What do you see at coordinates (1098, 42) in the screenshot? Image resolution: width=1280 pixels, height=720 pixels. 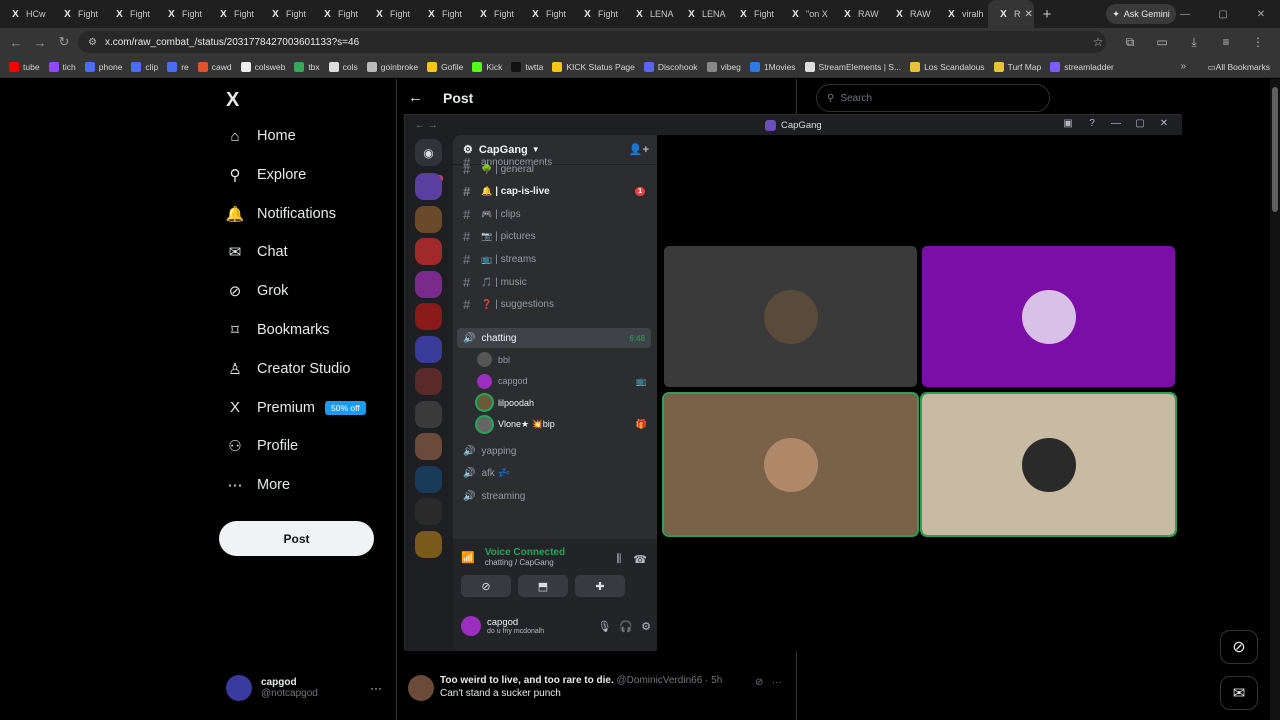 I see `bookmark-star-icon: ☆` at bounding box center [1098, 42].